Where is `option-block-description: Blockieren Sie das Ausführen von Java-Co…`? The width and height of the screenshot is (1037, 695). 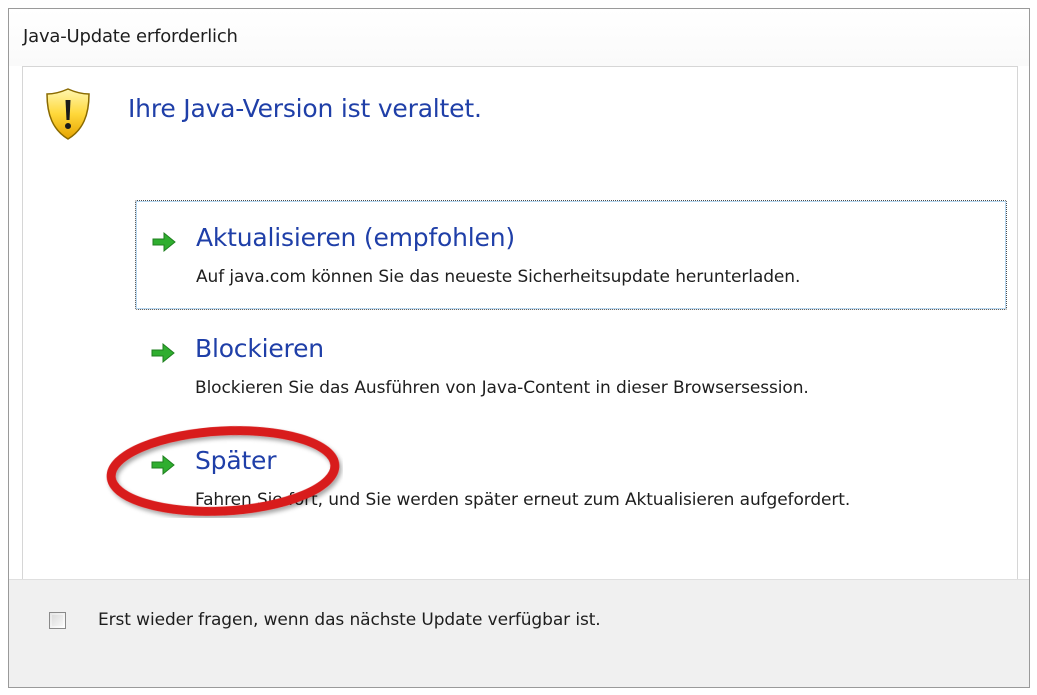
option-block-description: Blockieren Sie das Ausführen von Java-Co… is located at coordinates (502, 388).